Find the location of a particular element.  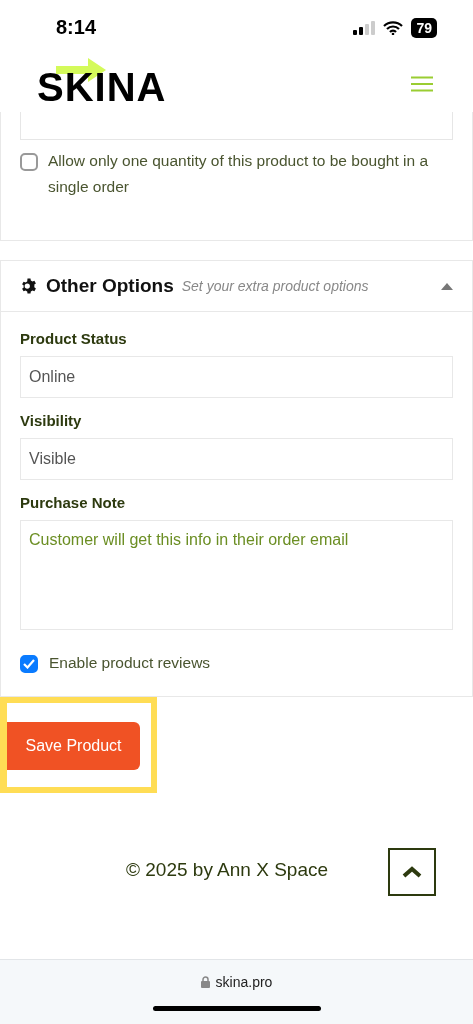

clock-time: 8:14 is located at coordinates (76, 27).